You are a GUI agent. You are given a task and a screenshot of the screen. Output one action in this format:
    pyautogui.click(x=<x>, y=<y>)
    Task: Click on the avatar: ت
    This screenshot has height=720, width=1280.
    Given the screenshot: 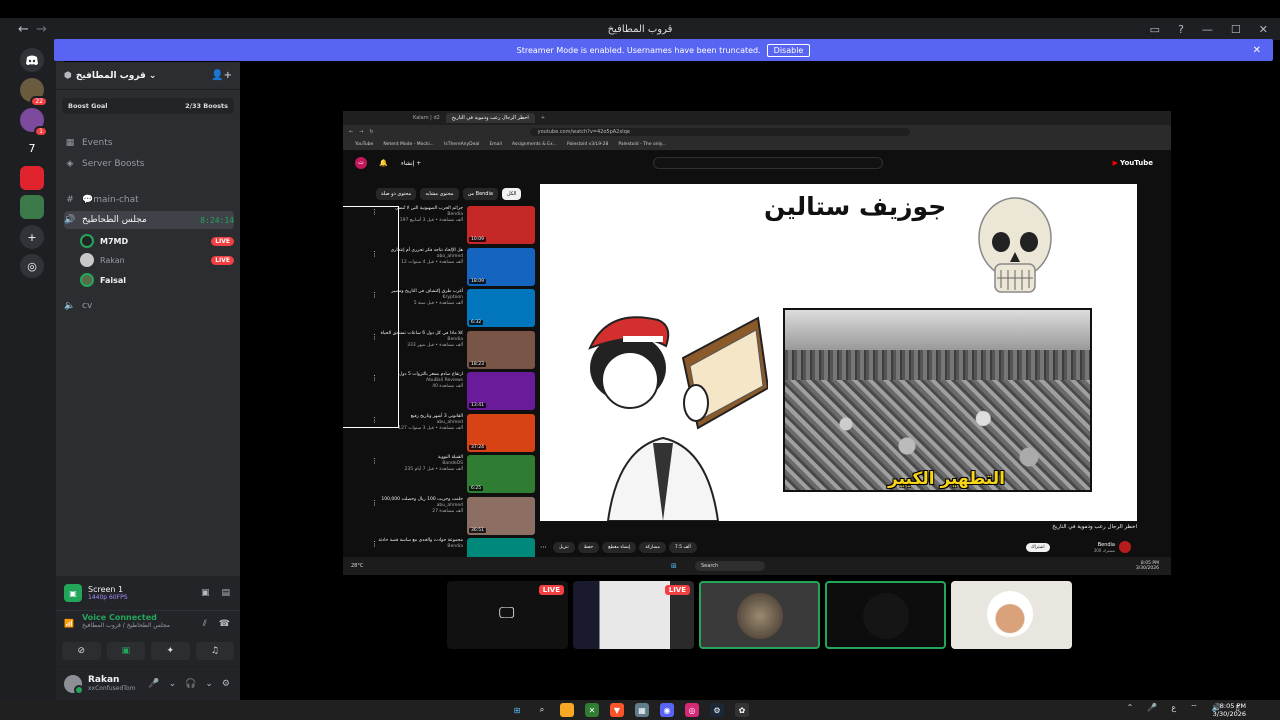 What is the action you would take?
    pyautogui.click(x=361, y=163)
    